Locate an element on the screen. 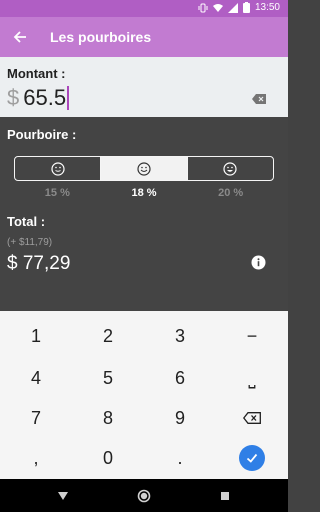  amount-section: Montant : $ 65.5 is located at coordinates (144, 87).